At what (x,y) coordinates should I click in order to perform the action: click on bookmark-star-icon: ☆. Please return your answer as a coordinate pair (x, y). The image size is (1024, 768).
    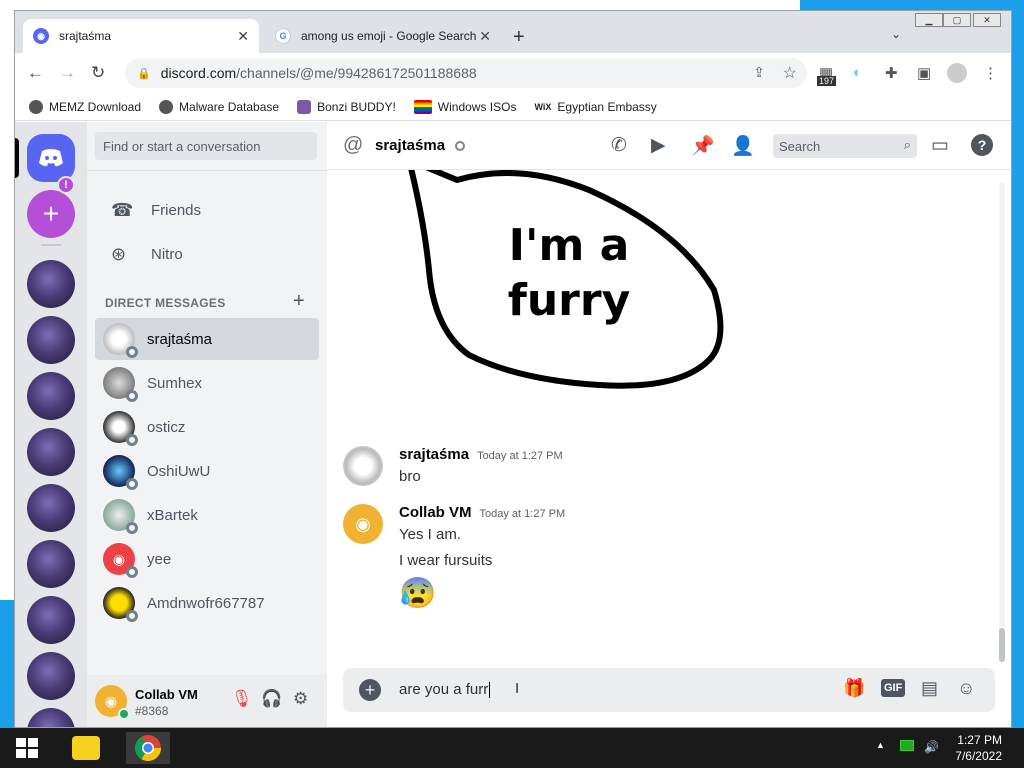
    Looking at the image, I should click on (790, 73).